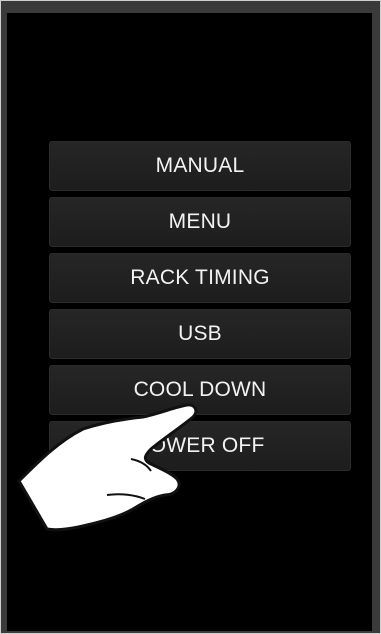 The width and height of the screenshot is (381, 634). What do you see at coordinates (200, 390) in the screenshot?
I see `cool-down-button: COOL DOWN` at bounding box center [200, 390].